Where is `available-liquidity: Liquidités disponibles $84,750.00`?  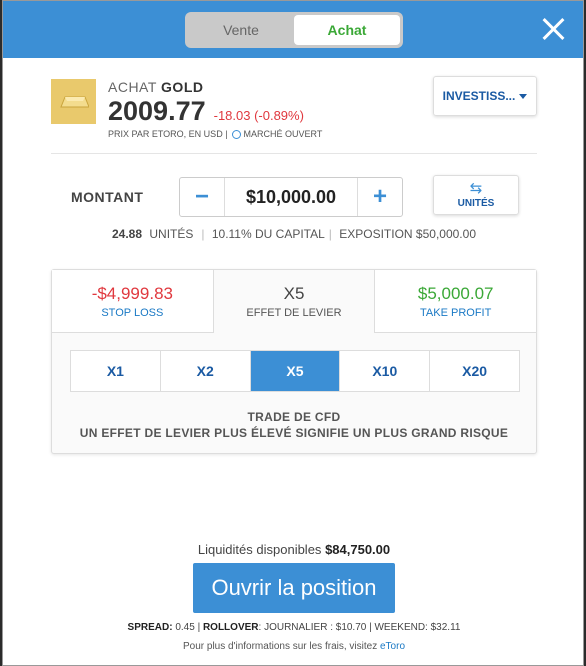
available-liquidity: Liquidités disponibles $84,750.00 is located at coordinates (293, 549).